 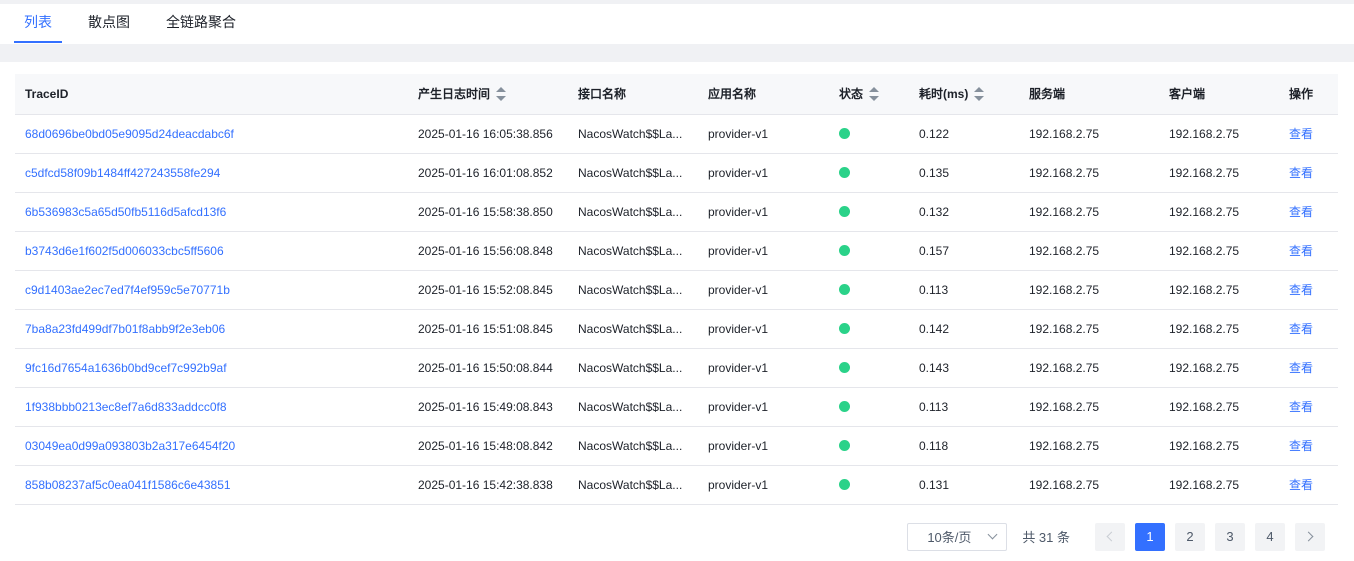 What do you see at coordinates (1190, 536) in the screenshot?
I see `page-button-2: 2` at bounding box center [1190, 536].